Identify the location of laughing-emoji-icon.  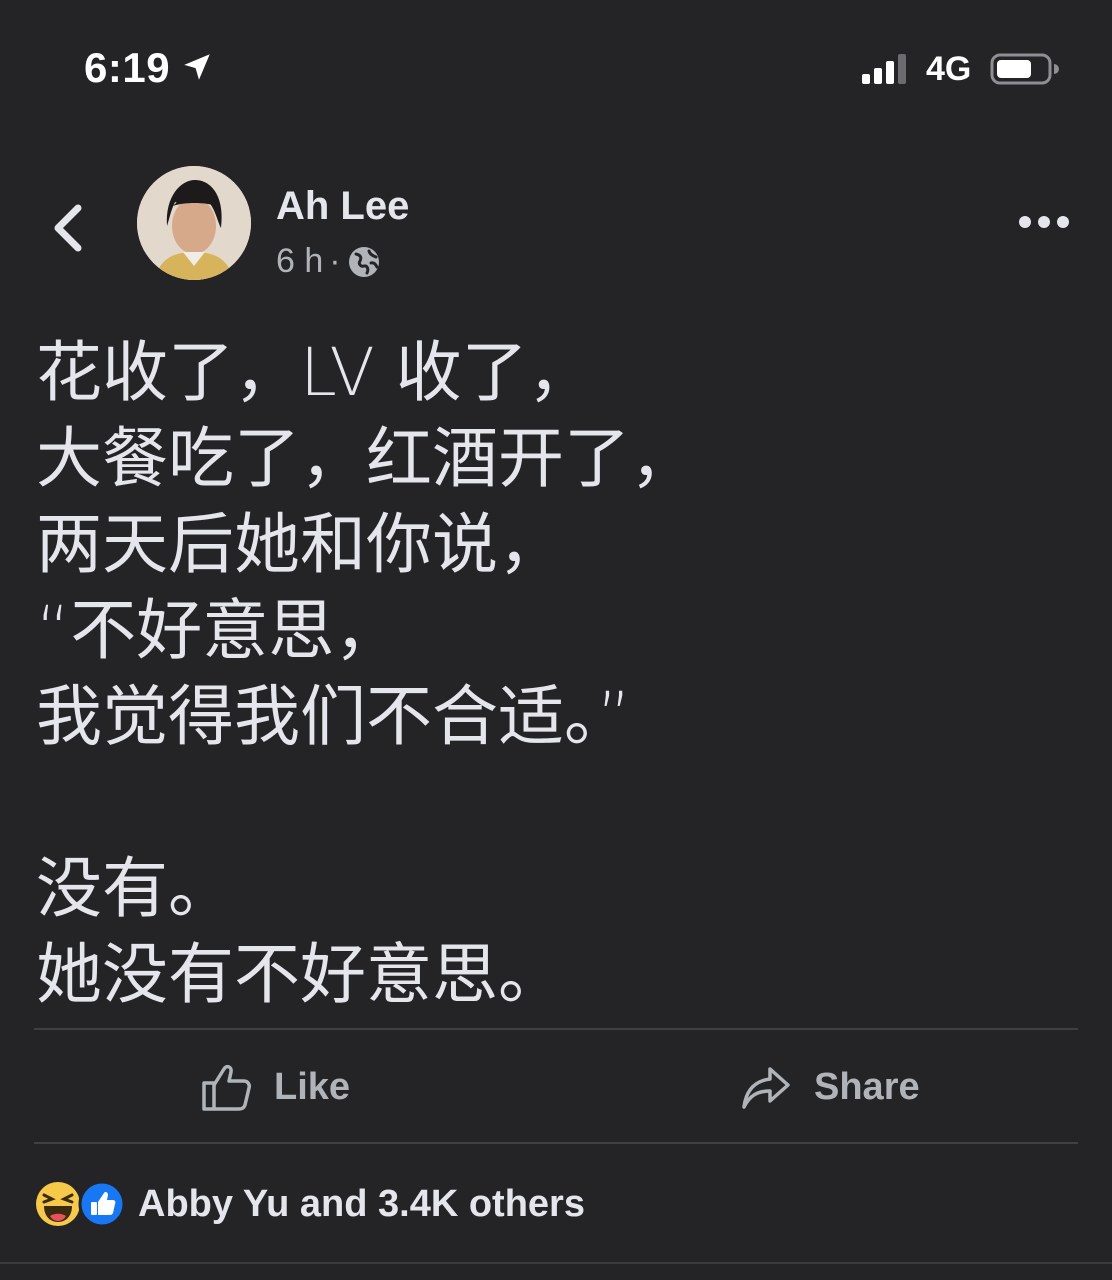
(58, 1204).